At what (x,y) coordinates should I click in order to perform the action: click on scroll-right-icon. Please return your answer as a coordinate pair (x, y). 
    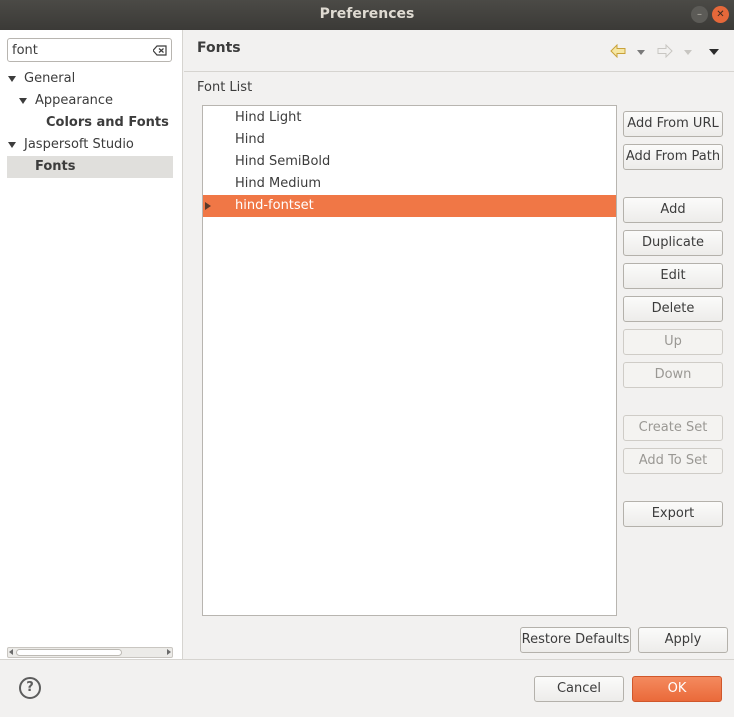
    Looking at the image, I should click on (169, 652).